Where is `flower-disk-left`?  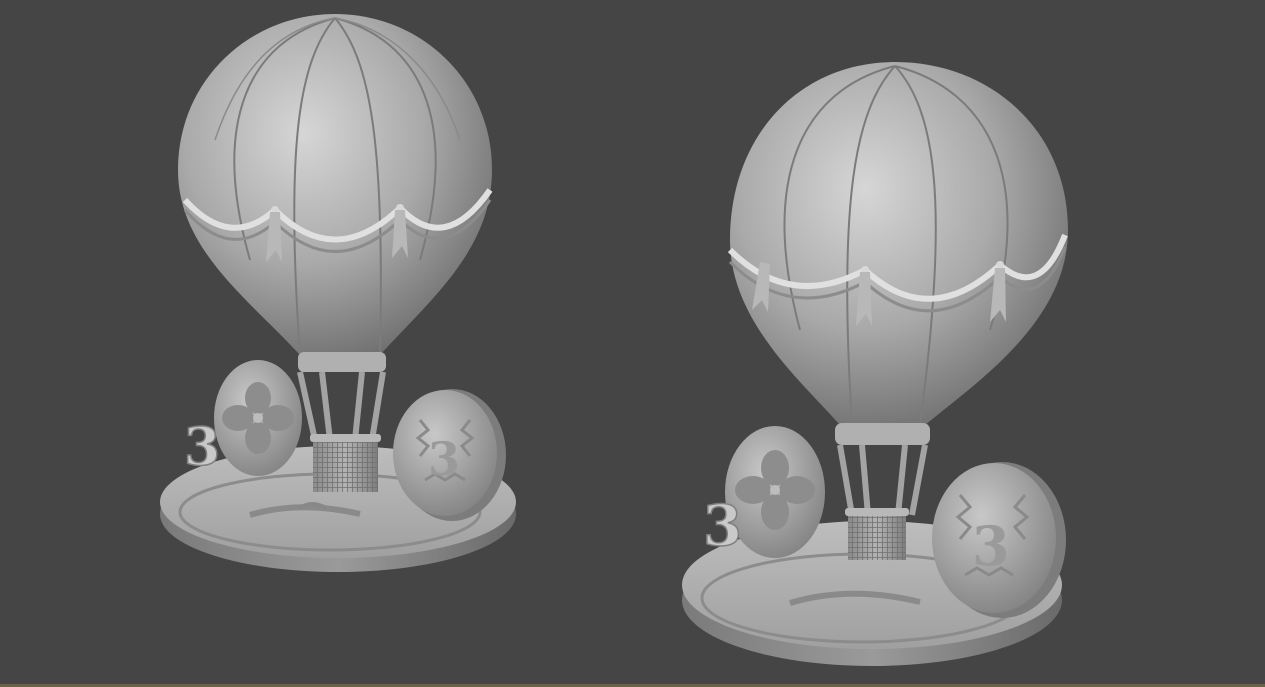 flower-disk-left is located at coordinates (258, 418).